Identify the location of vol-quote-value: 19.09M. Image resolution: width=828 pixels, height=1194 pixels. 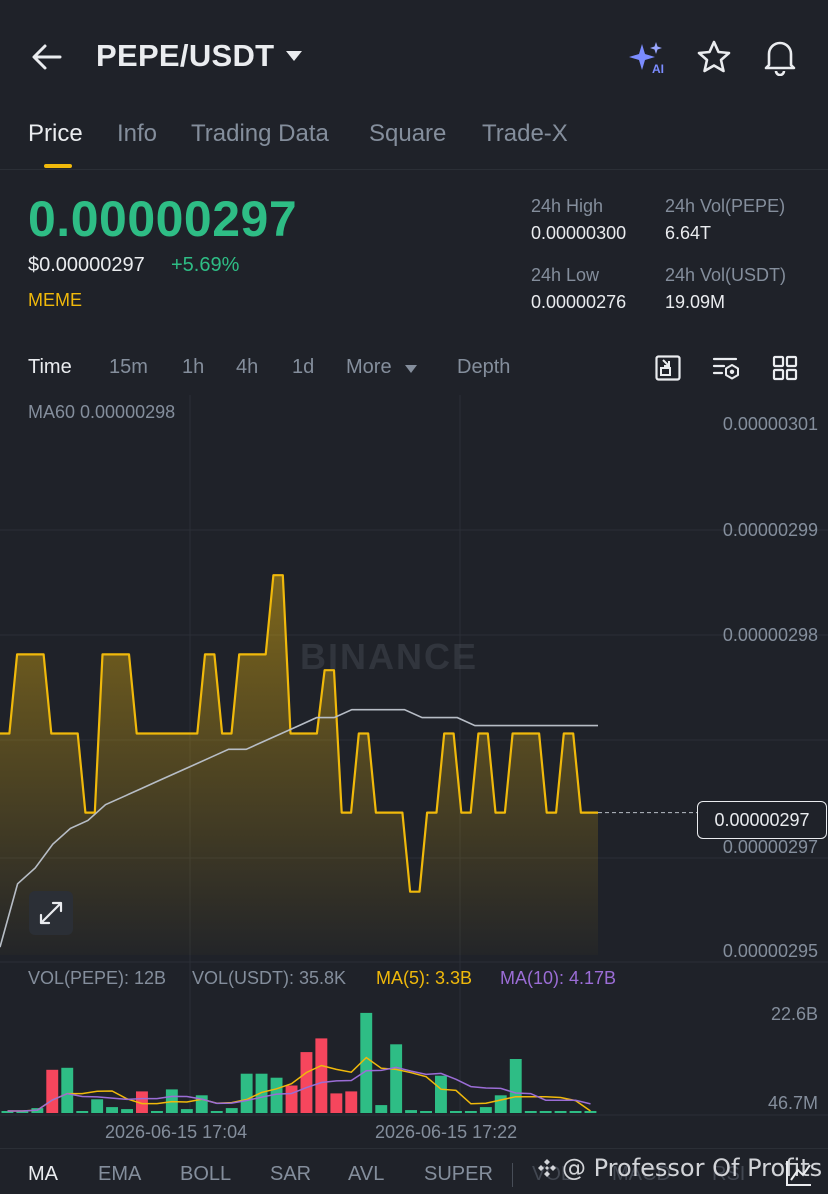
(695, 302).